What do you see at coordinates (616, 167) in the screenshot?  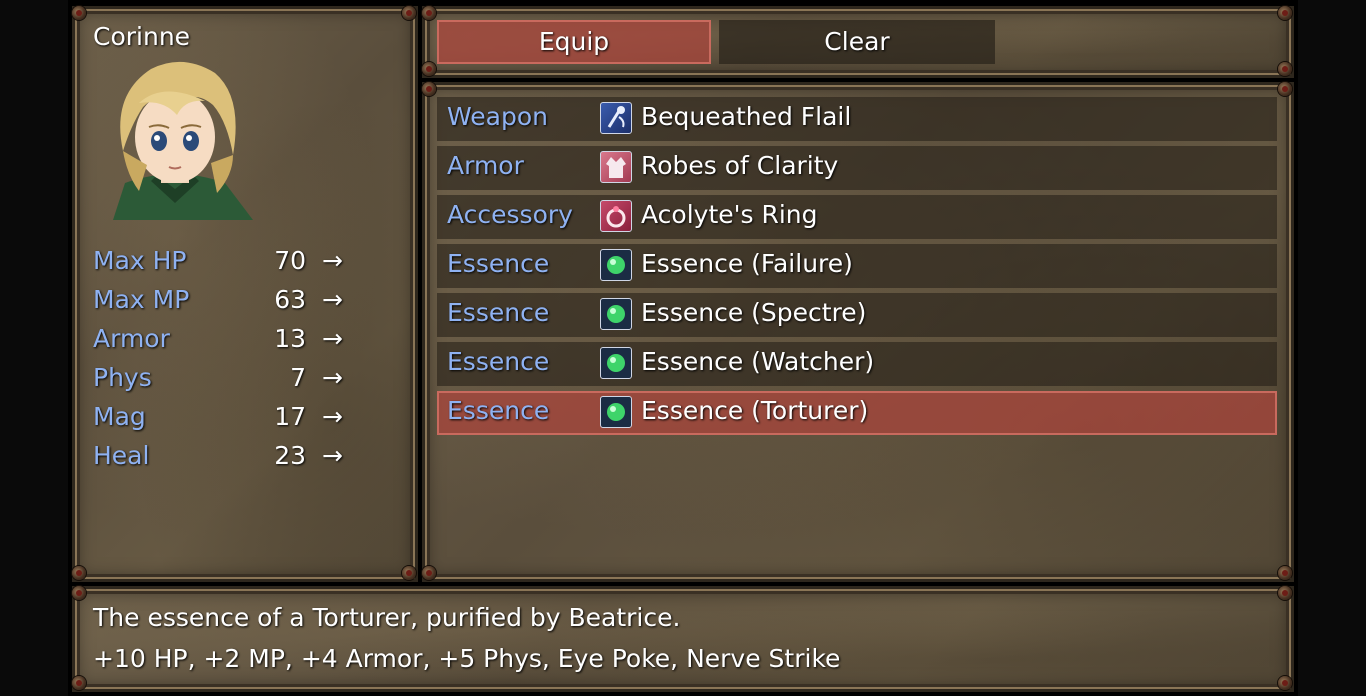 I see `robe-icon` at bounding box center [616, 167].